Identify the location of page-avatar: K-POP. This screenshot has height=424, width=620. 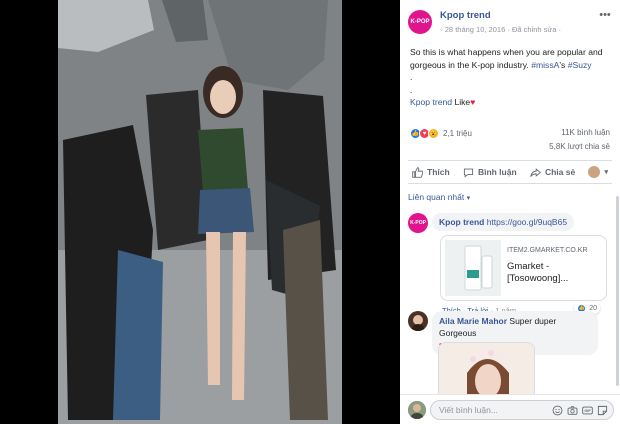
(420, 22).